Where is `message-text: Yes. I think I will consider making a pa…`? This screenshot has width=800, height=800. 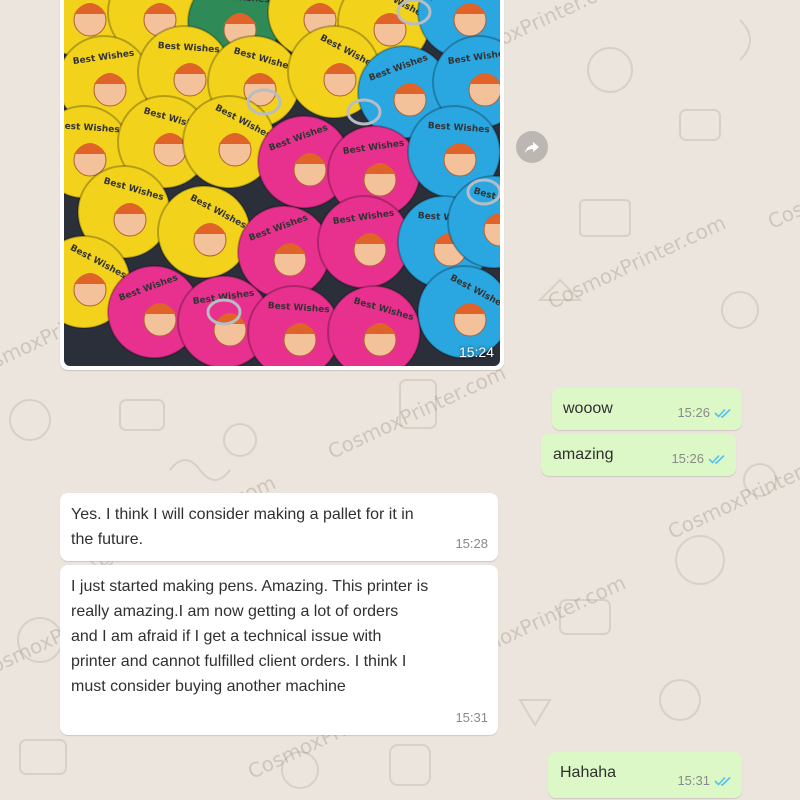
message-text: Yes. I think I will consider making a pa… is located at coordinates (242, 527).